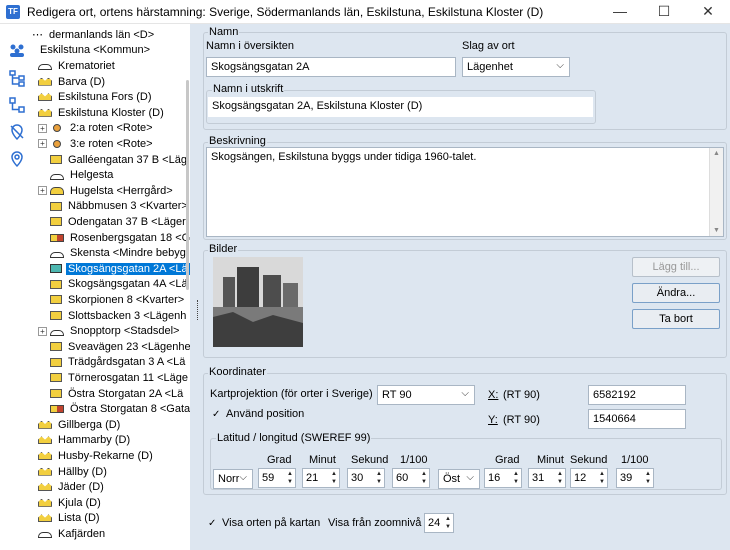  I want to click on show-on-map-checkbox: ✓ Visa orten på kartan, so click(264, 523).